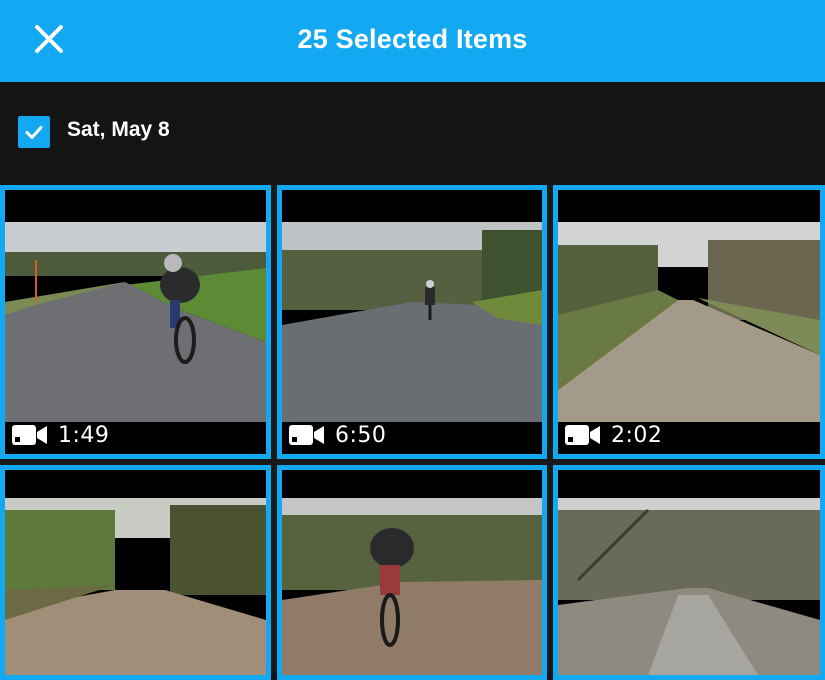  I want to click on header-bar: 25 Selected Items, so click(412, 41).